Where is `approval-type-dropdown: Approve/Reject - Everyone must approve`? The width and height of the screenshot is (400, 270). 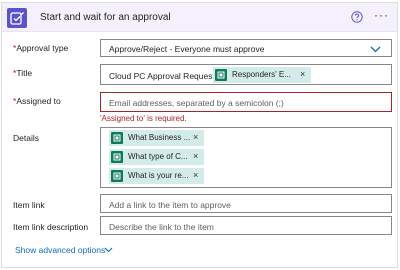 approval-type-dropdown: Approve/Reject - Everyone must approve is located at coordinates (246, 48).